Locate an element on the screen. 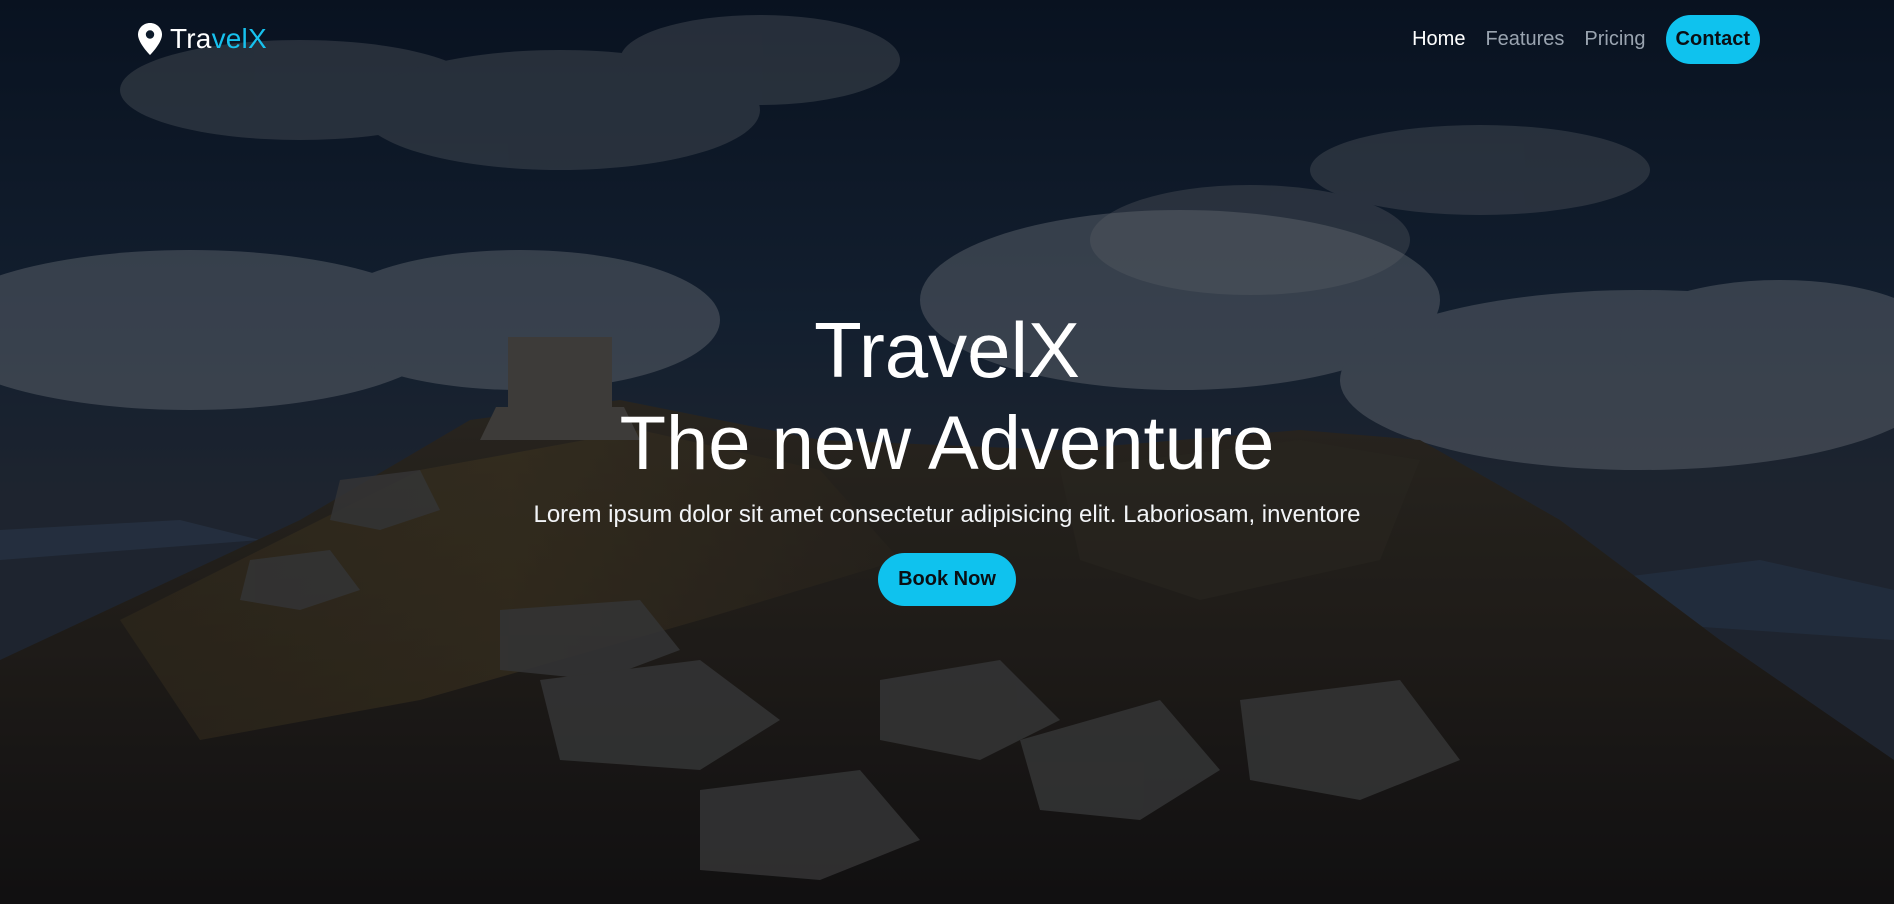 This screenshot has width=1894, height=904. nav-link-home: Home is located at coordinates (1438, 39).